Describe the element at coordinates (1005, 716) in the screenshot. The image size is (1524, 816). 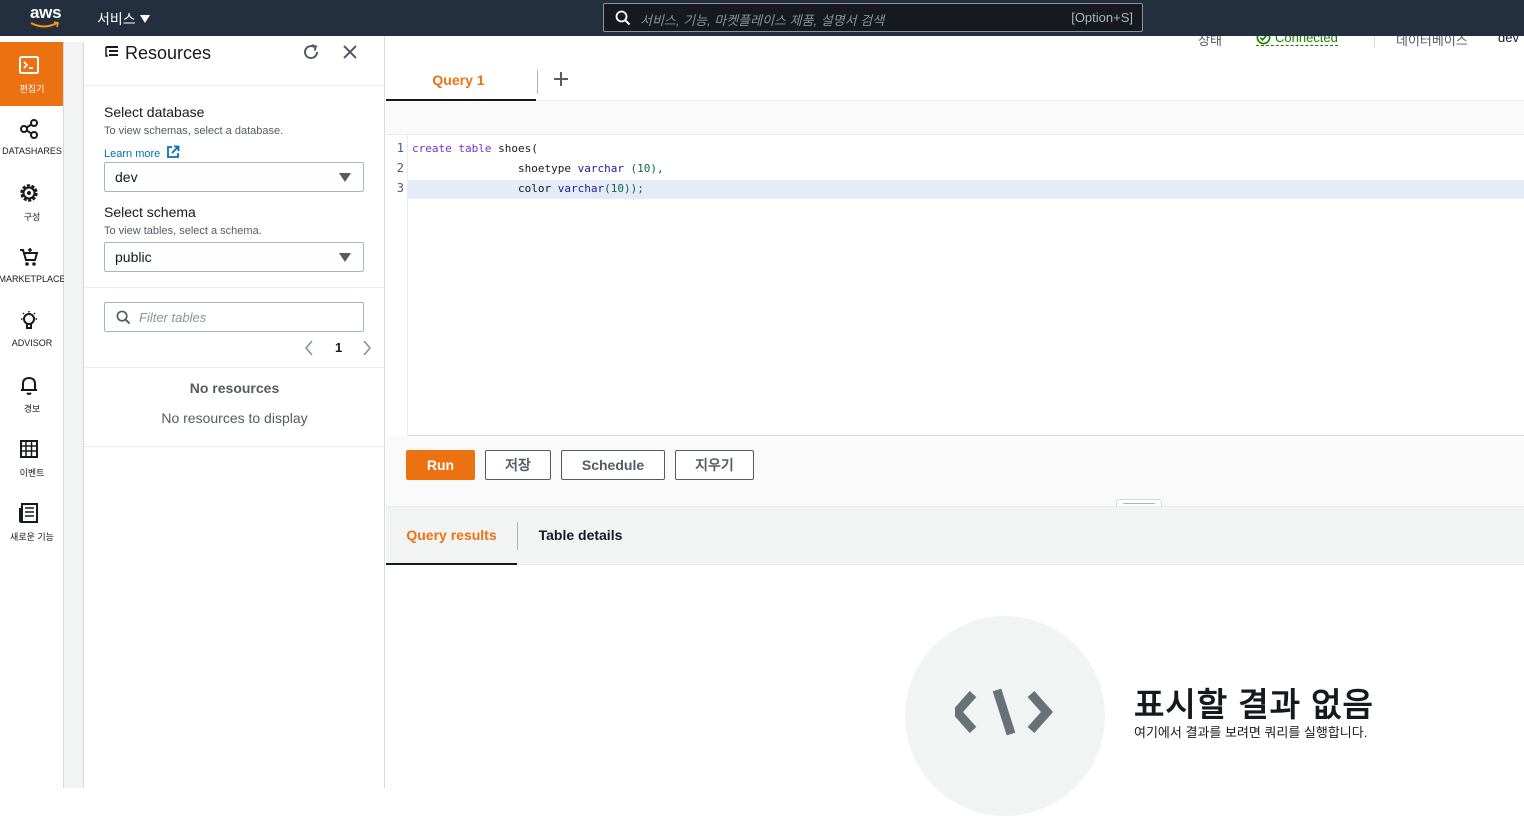
I see `empty-state-illustration` at that location.